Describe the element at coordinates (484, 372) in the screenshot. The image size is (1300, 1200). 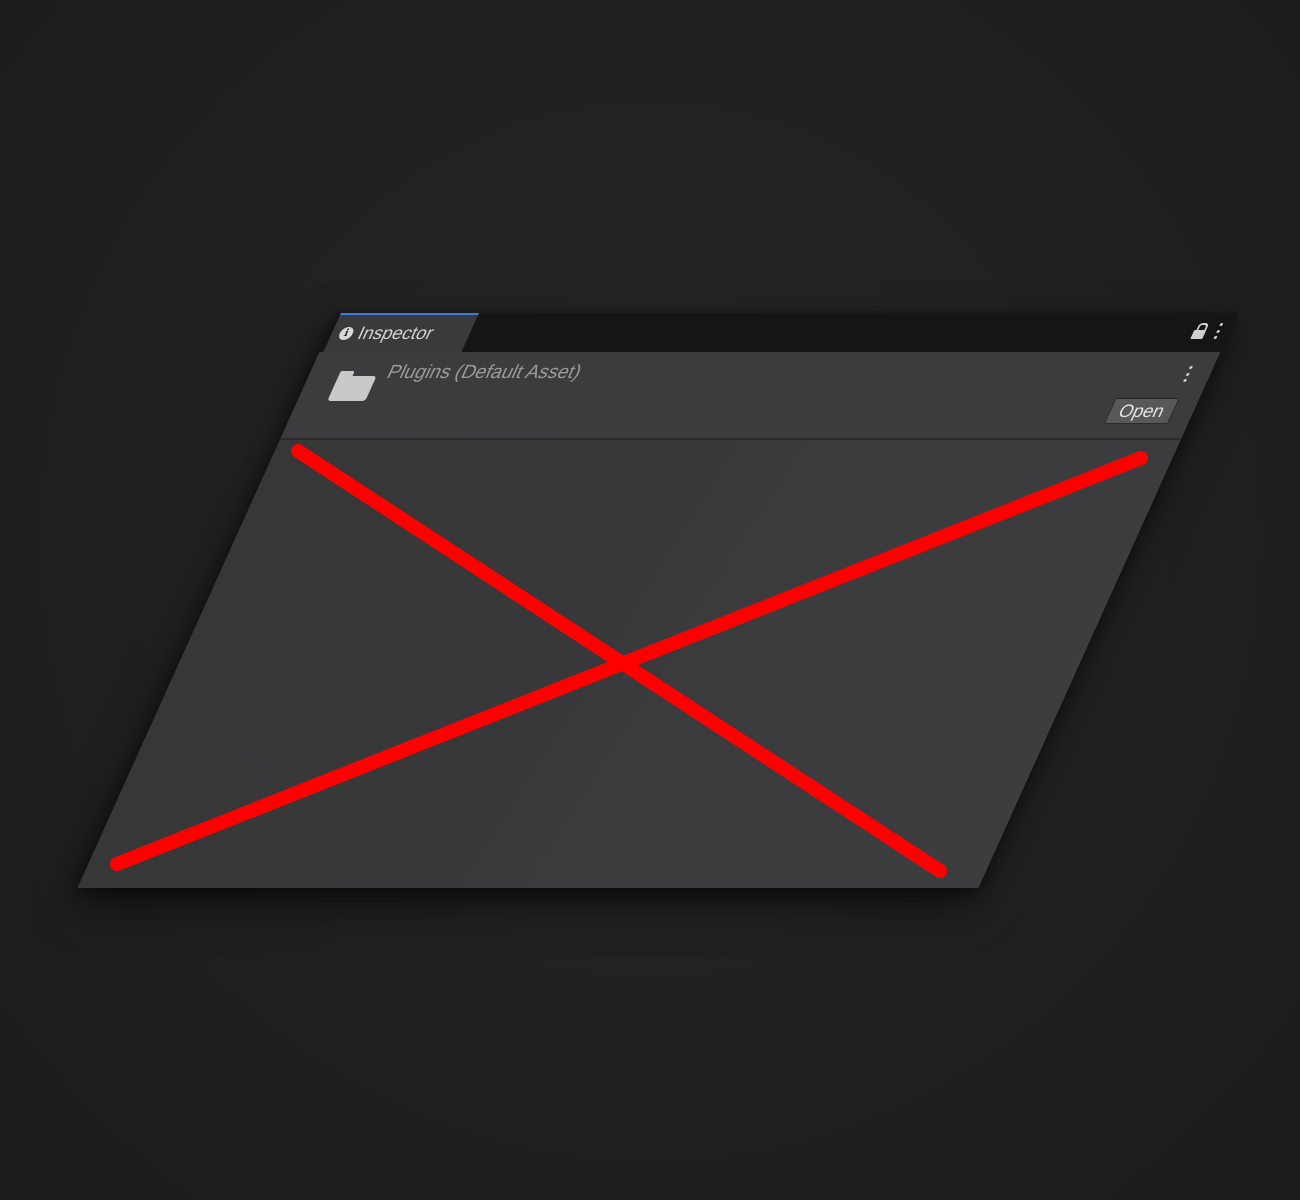
I see `asset-title: Plugins (Default Asset)` at that location.